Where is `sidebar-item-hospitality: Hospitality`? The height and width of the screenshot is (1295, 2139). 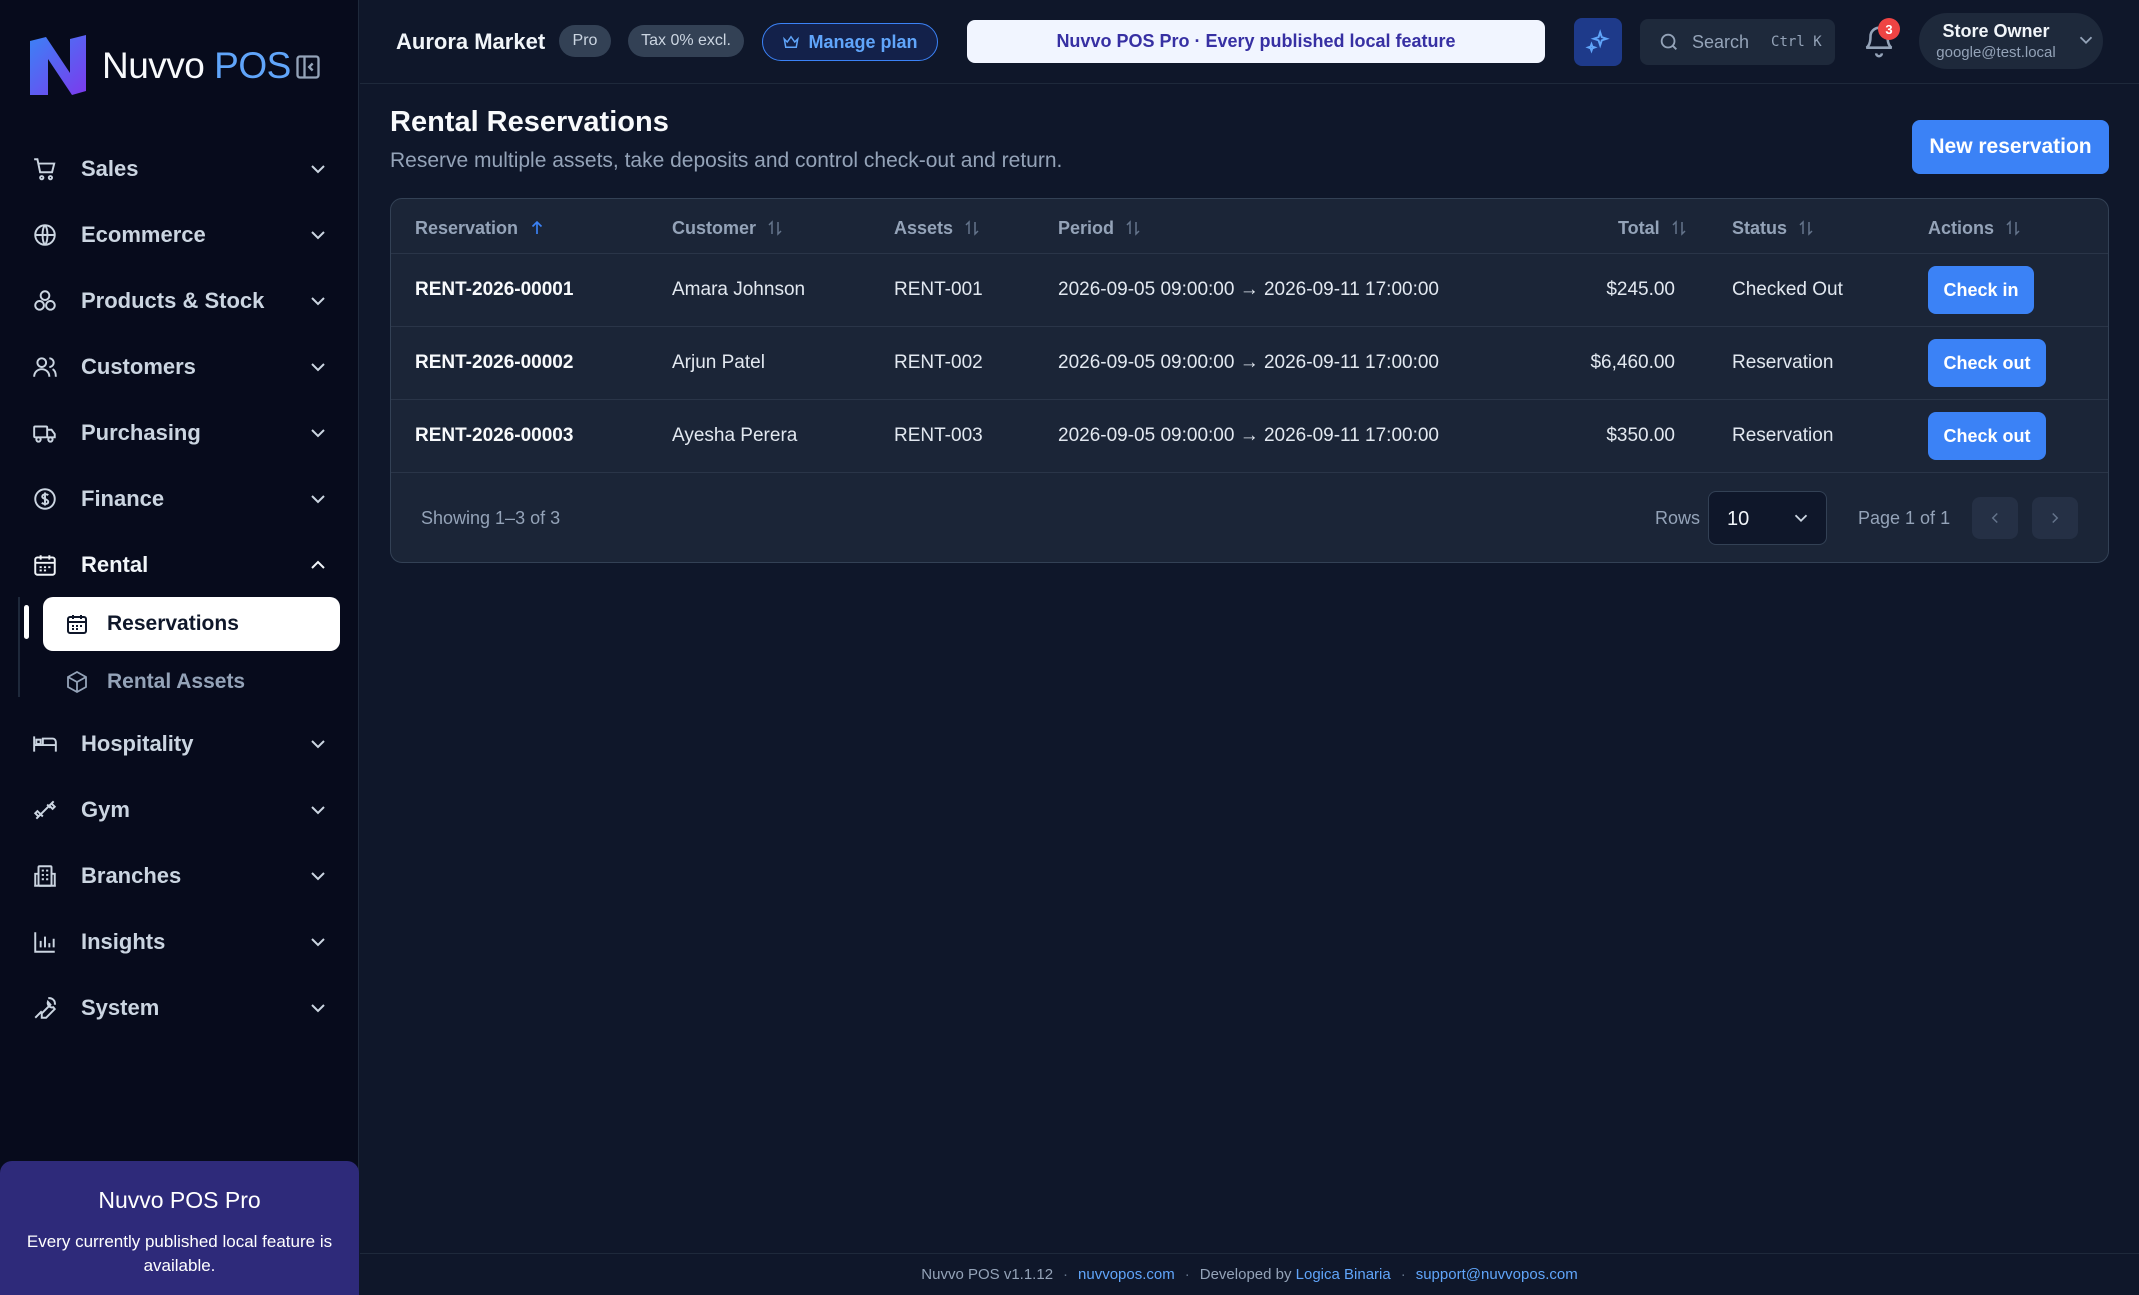
sidebar-item-hospitality: Hospitality is located at coordinates (180, 744).